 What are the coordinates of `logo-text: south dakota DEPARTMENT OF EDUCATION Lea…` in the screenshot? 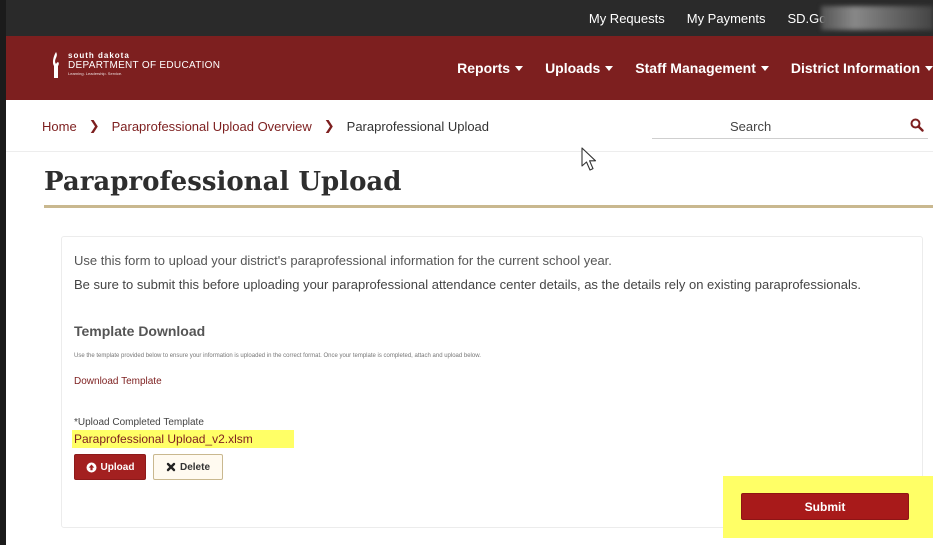 It's located at (144, 64).